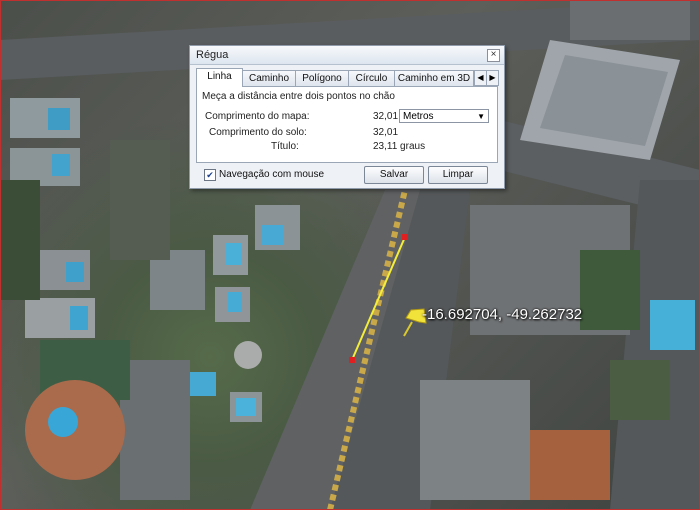 The image size is (700, 510). I want to click on coordinates-label: -16.692704, -49.262732, so click(502, 314).